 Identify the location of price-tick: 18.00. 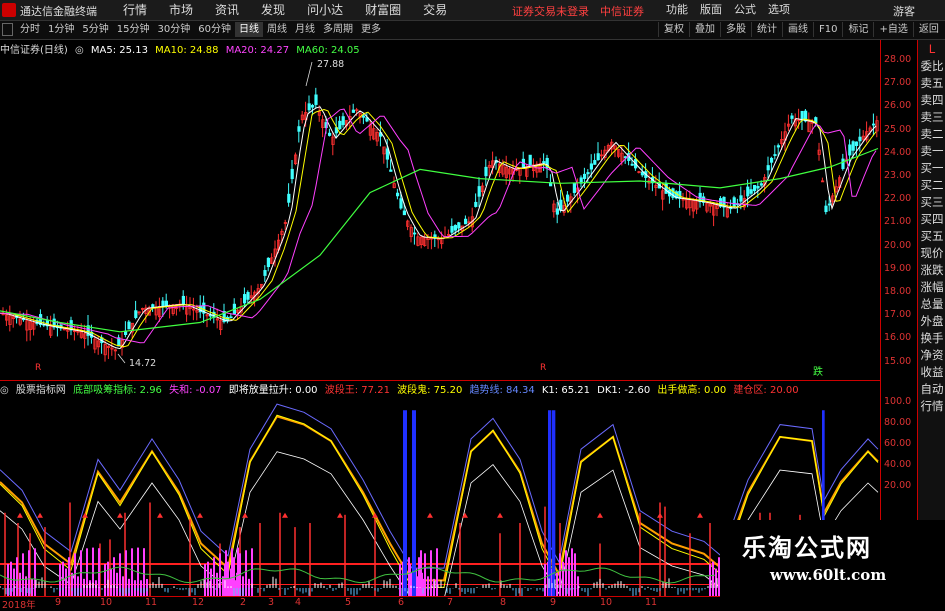
(898, 291).